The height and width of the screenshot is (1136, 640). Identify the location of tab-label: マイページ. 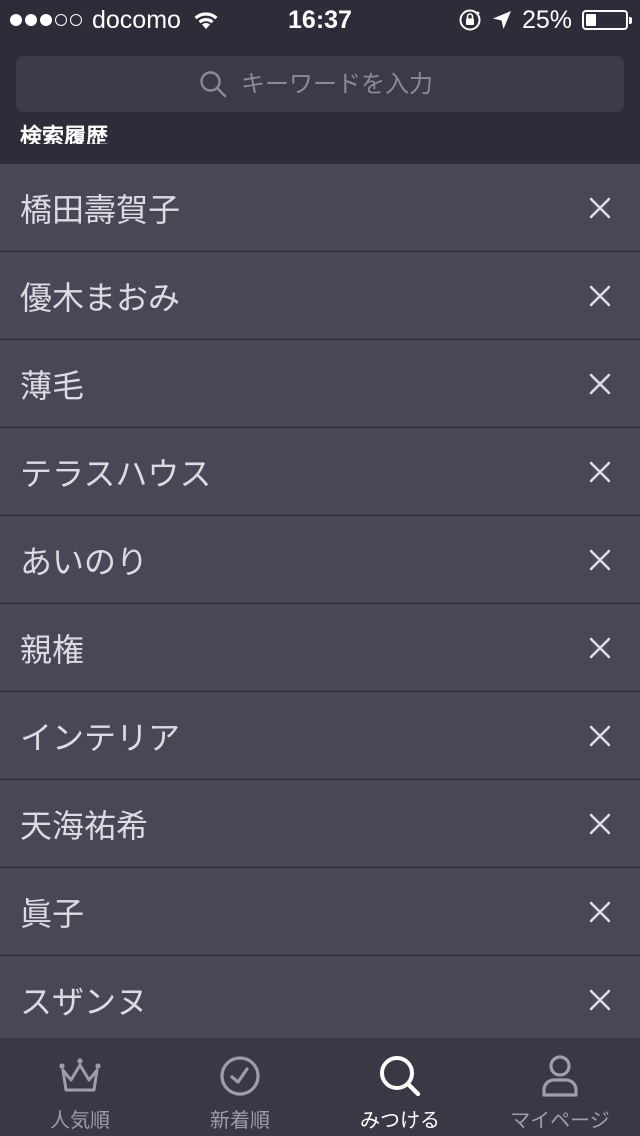
(560, 1120).